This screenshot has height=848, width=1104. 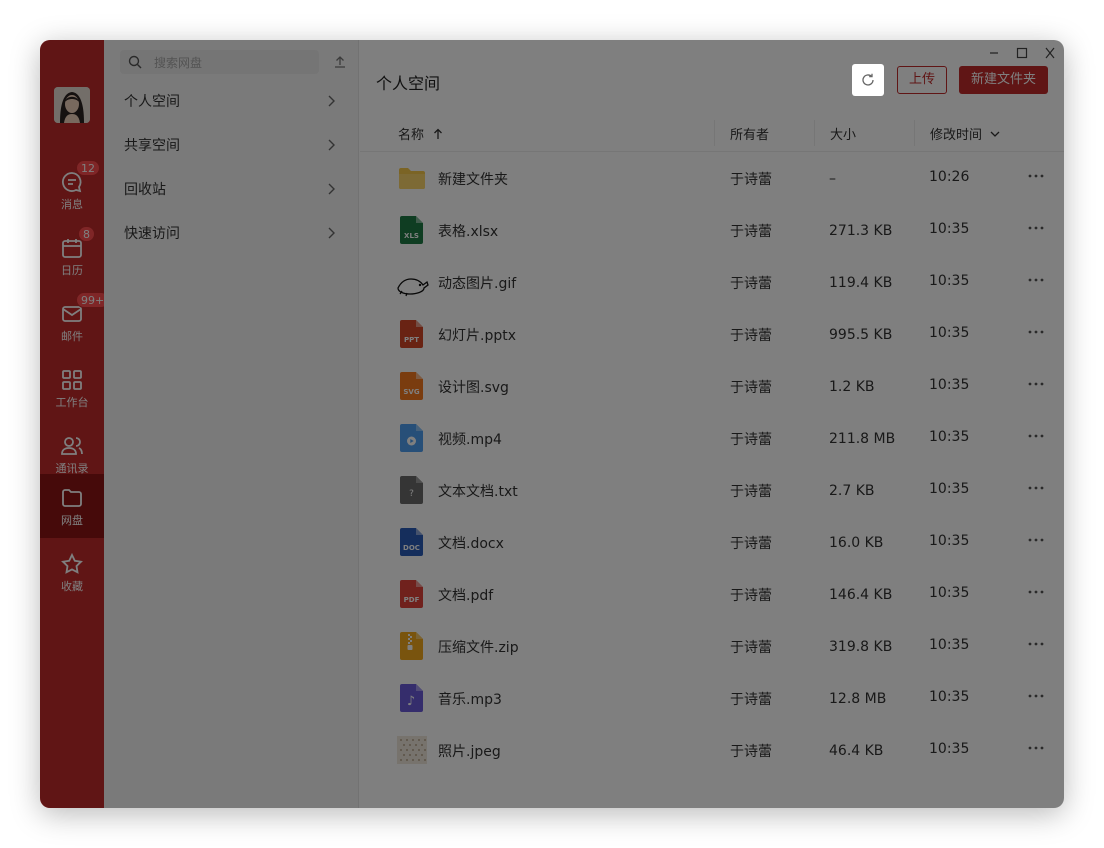 What do you see at coordinates (852, 491) in the screenshot?
I see `file-size: 2.7 KB` at bounding box center [852, 491].